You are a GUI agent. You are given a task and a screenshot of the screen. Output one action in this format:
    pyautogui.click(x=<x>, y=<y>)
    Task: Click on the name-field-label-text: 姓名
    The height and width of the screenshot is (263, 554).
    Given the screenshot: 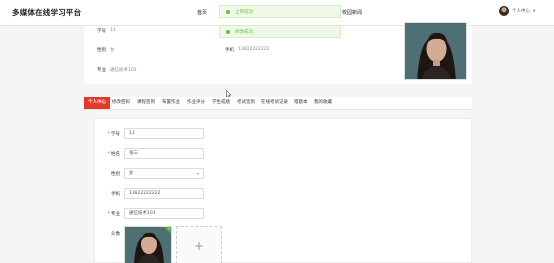 What is the action you would take?
    pyautogui.click(x=115, y=154)
    